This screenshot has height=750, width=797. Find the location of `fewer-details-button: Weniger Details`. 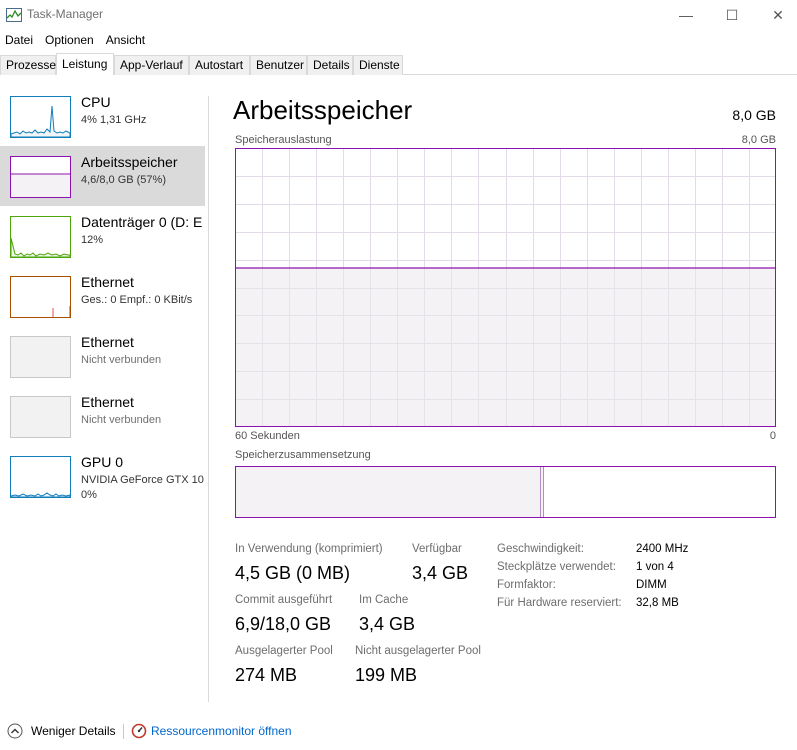

fewer-details-button: Weniger Details is located at coordinates (73, 731).